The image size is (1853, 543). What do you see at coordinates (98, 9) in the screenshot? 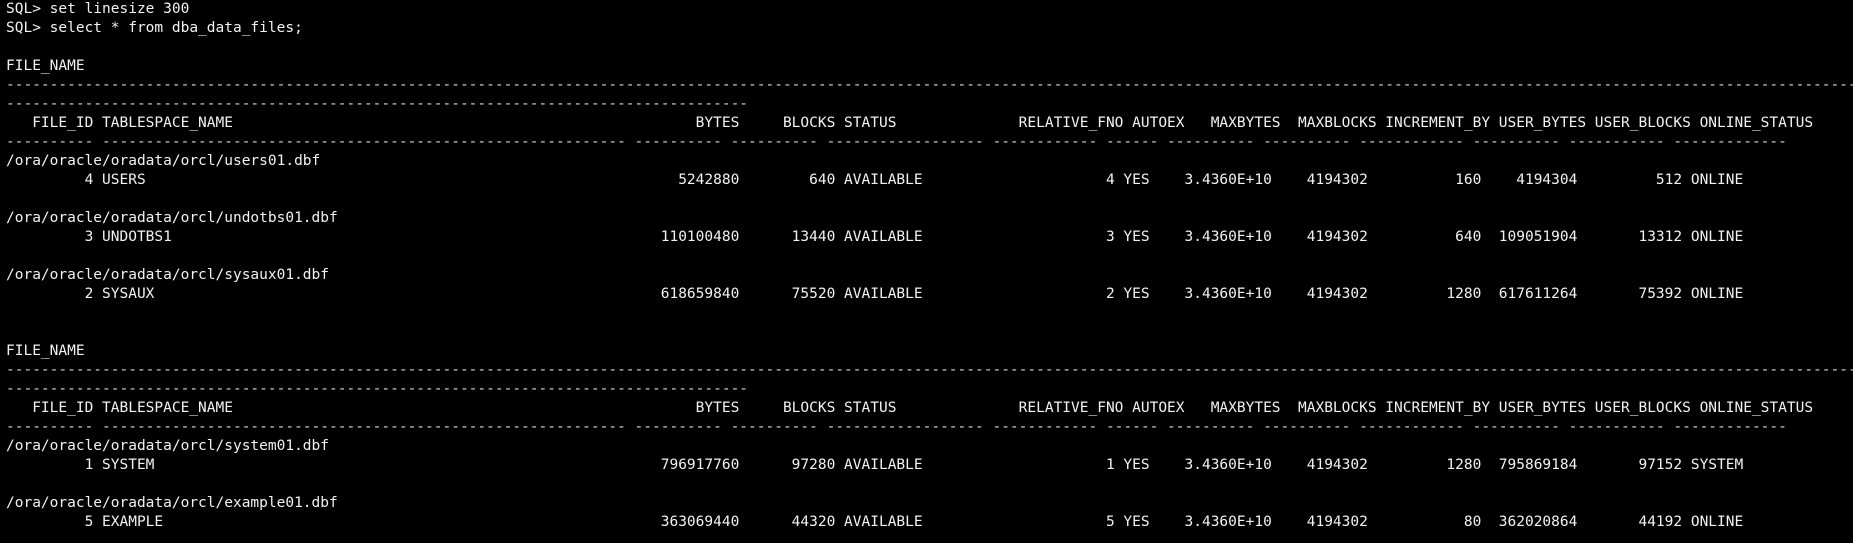
I see `sql-command-line: SQL> set linesize 300` at bounding box center [98, 9].